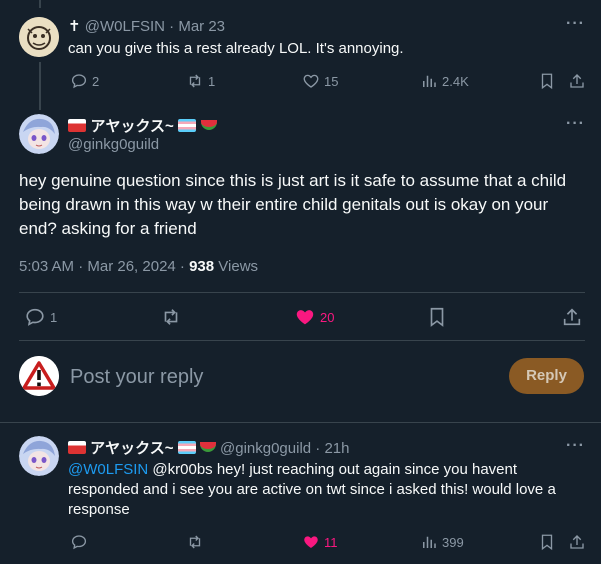 This screenshot has height=564, width=601. What do you see at coordinates (280, 377) in the screenshot?
I see `reply-input: Post your reply` at bounding box center [280, 377].